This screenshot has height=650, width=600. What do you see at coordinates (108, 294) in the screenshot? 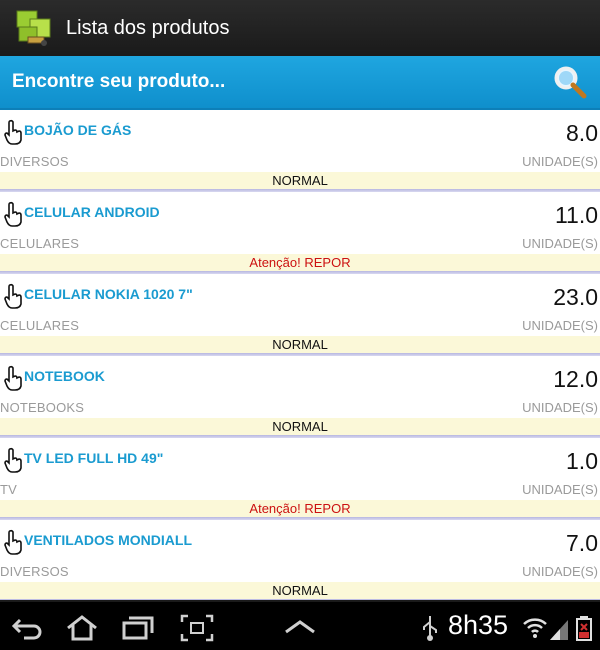
I see `product-name: CELULAR NOKIA 1020 7"` at bounding box center [108, 294].